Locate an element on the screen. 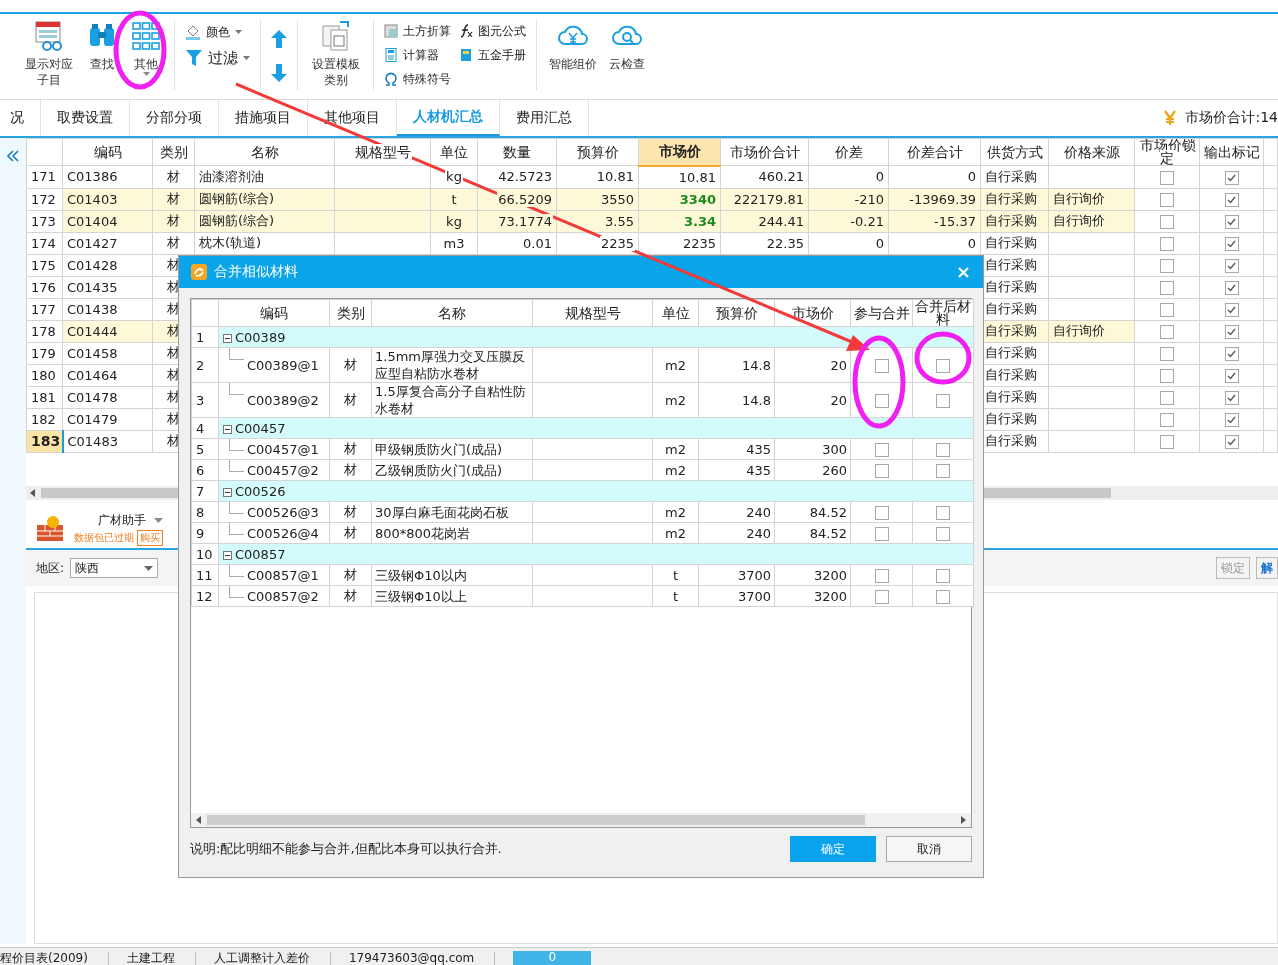 This screenshot has width=1278, height=965. region-dropdown: 陕西 is located at coordinates (114, 568).